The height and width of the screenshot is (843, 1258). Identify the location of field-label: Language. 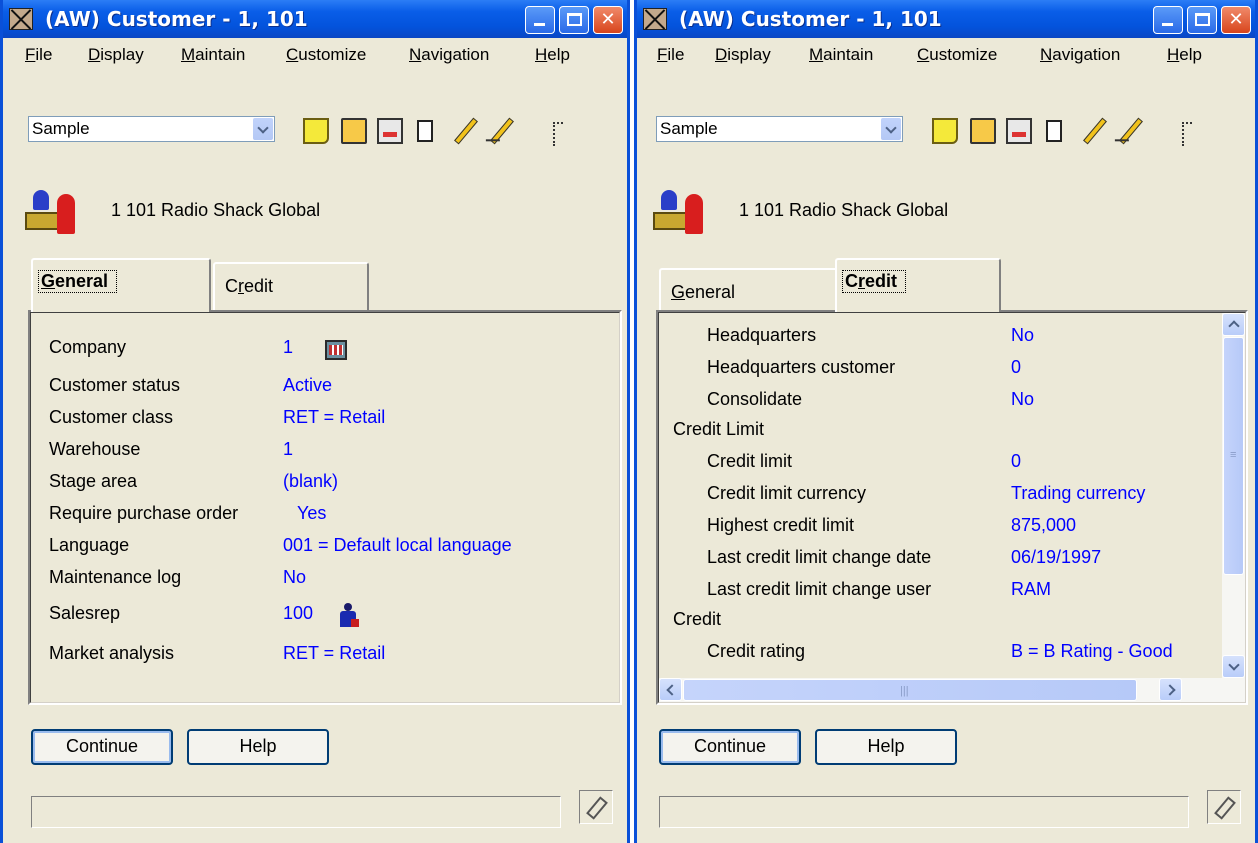
(89, 545).